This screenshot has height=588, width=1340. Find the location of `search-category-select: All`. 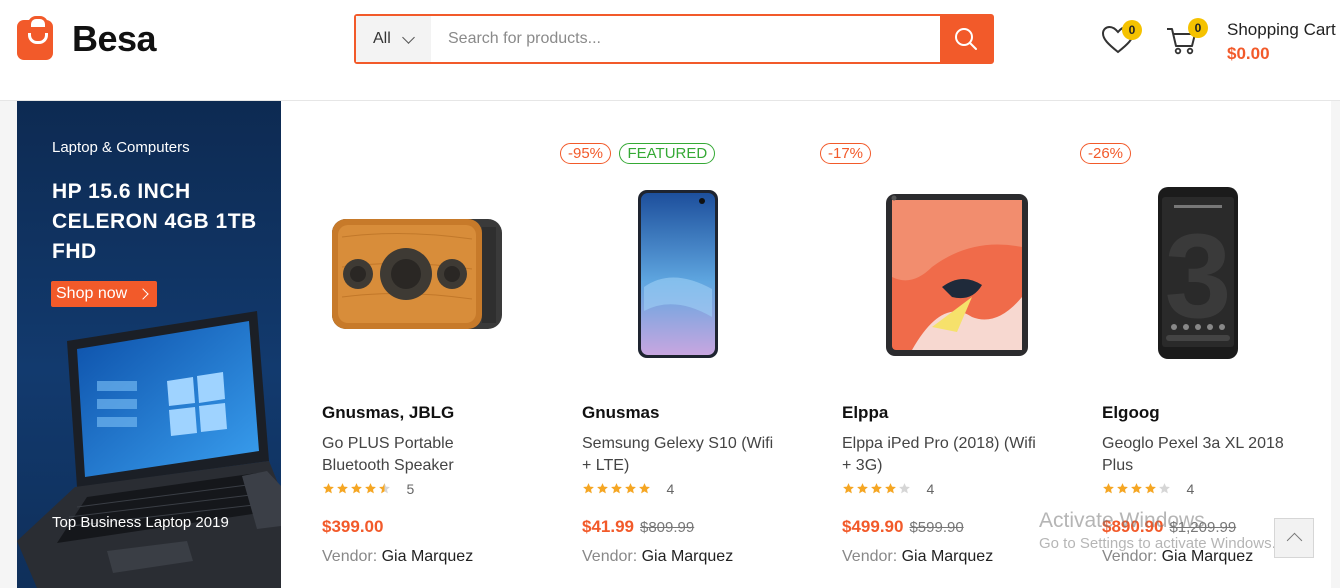

search-category-select: All is located at coordinates (393, 39).